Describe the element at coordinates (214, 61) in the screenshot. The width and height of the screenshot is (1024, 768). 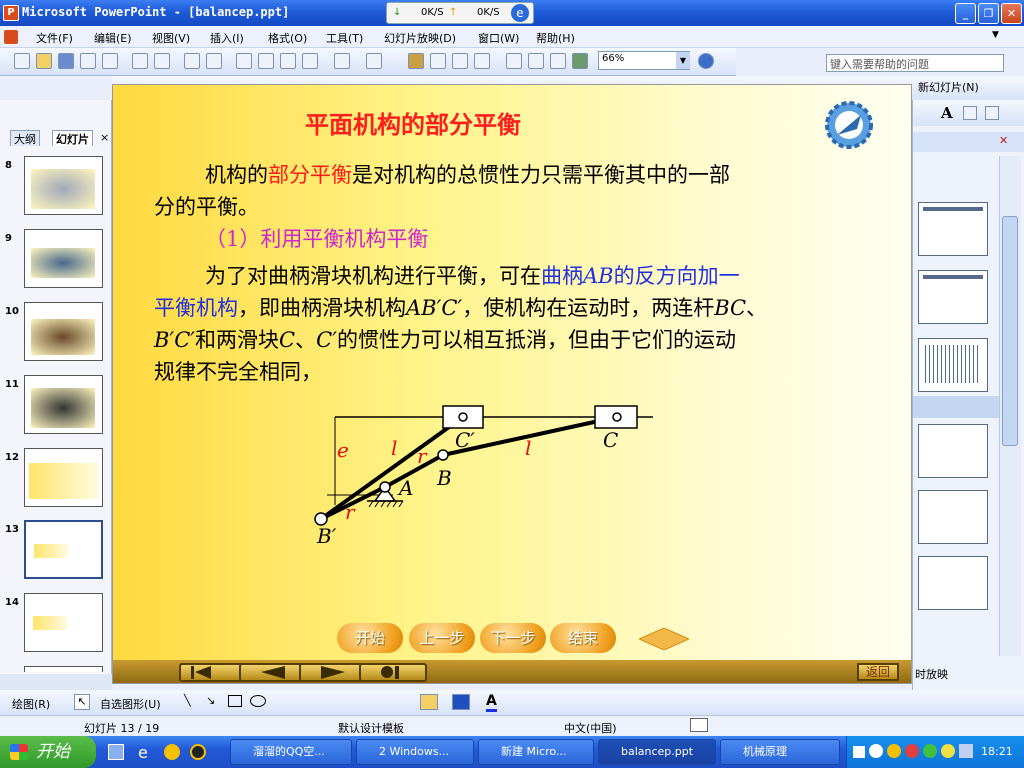
I see `research-icon` at that location.